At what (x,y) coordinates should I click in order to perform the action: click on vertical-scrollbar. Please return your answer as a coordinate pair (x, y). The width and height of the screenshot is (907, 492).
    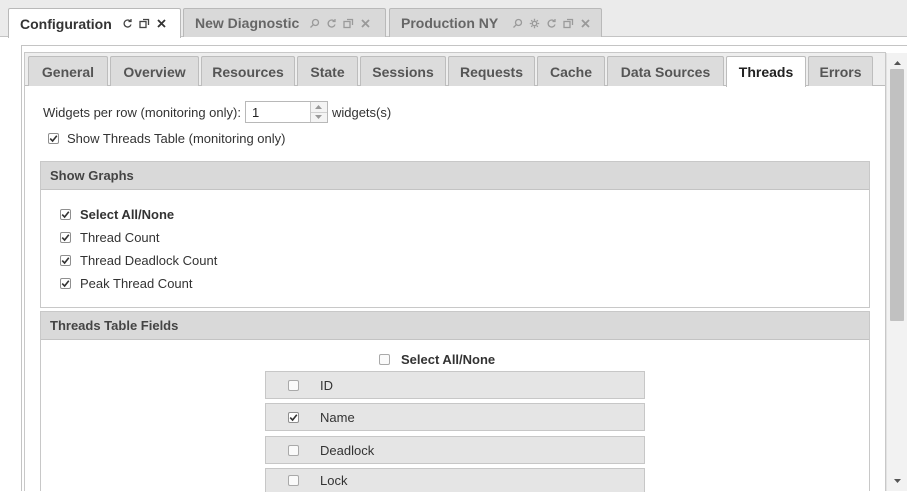
    Looking at the image, I should click on (896, 272).